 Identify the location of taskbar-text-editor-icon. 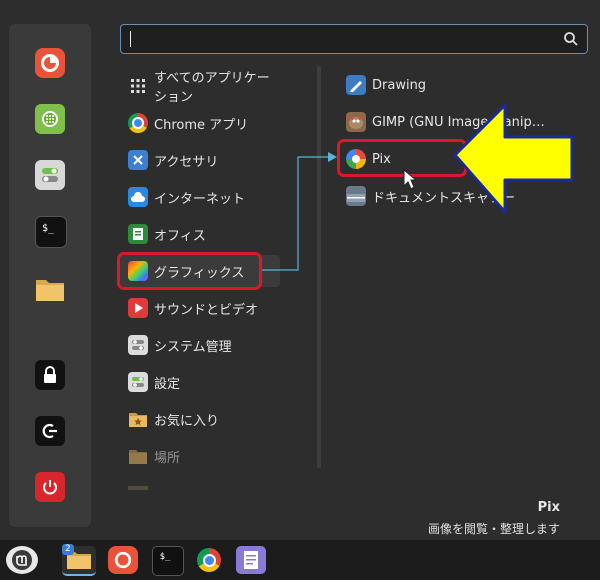
(251, 560).